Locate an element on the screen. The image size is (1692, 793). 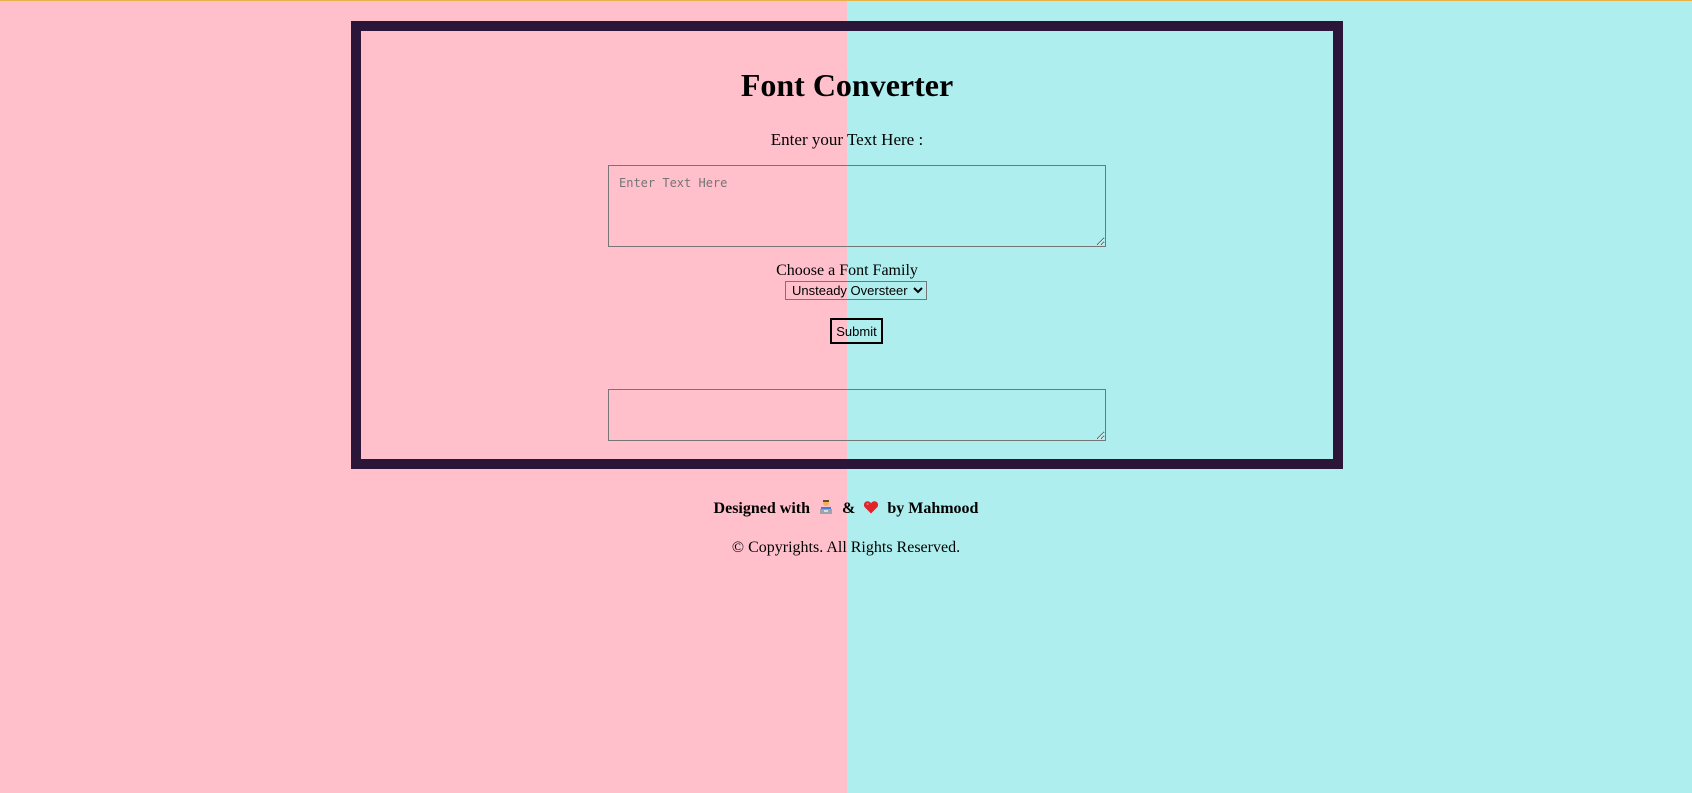
page-title: Font Converter is located at coordinates (847, 85).